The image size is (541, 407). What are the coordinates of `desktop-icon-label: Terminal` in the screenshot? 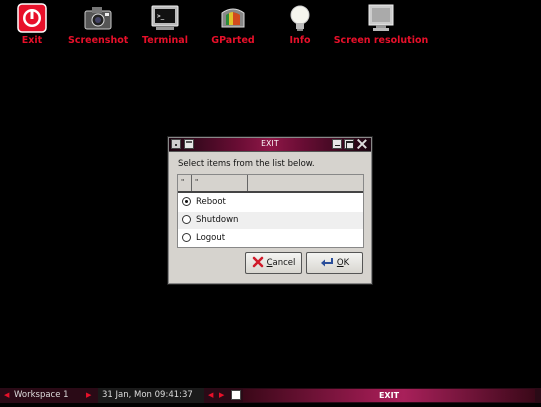 It's located at (165, 40).